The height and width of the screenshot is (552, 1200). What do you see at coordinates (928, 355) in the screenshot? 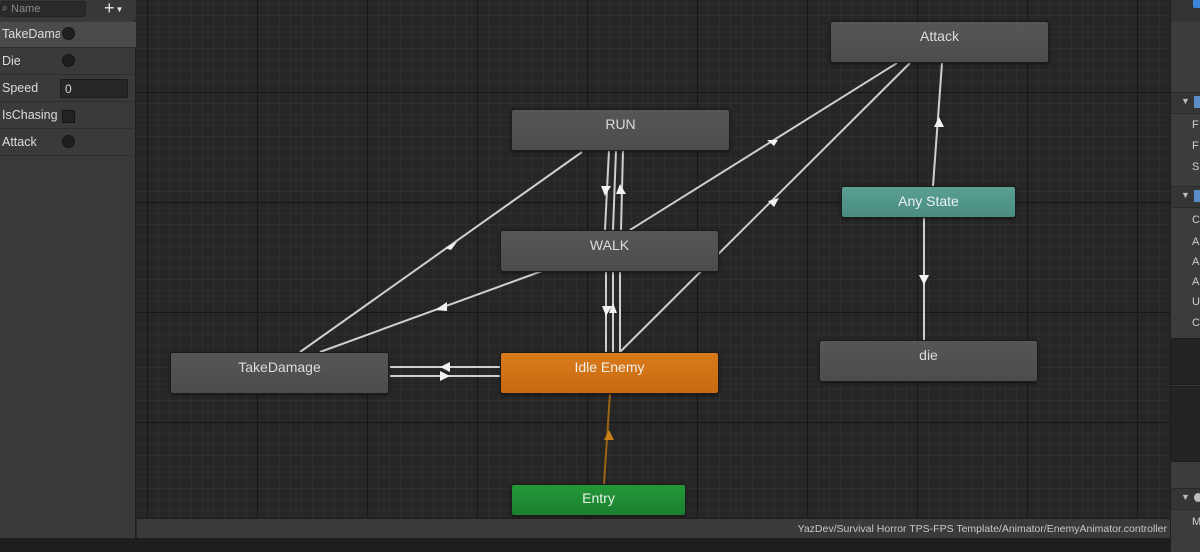
I see `state-label: die` at bounding box center [928, 355].